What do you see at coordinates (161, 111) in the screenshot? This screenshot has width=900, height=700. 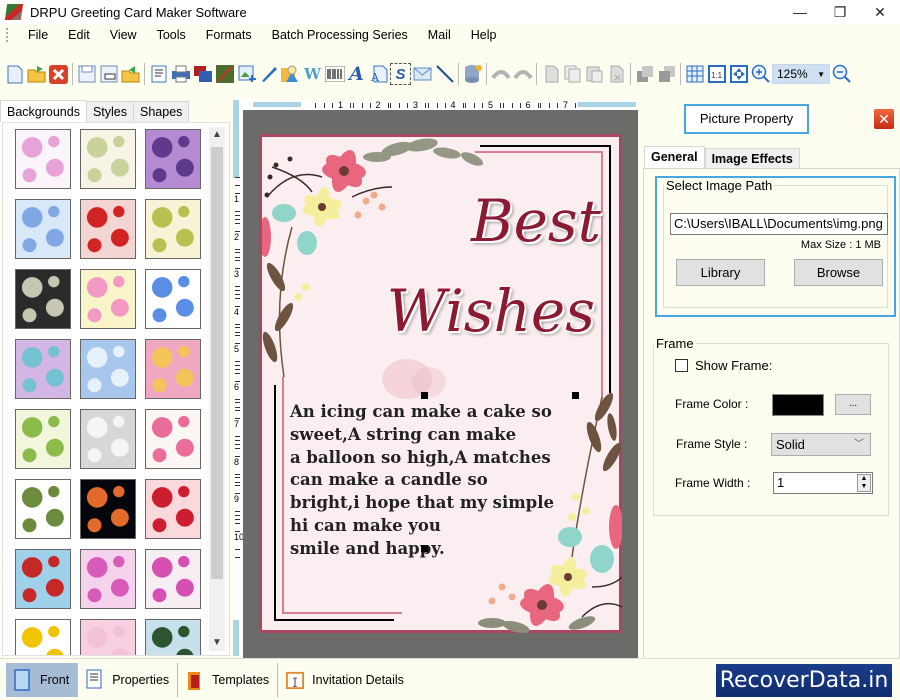 I see `tab-shapes: Shapes` at bounding box center [161, 111].